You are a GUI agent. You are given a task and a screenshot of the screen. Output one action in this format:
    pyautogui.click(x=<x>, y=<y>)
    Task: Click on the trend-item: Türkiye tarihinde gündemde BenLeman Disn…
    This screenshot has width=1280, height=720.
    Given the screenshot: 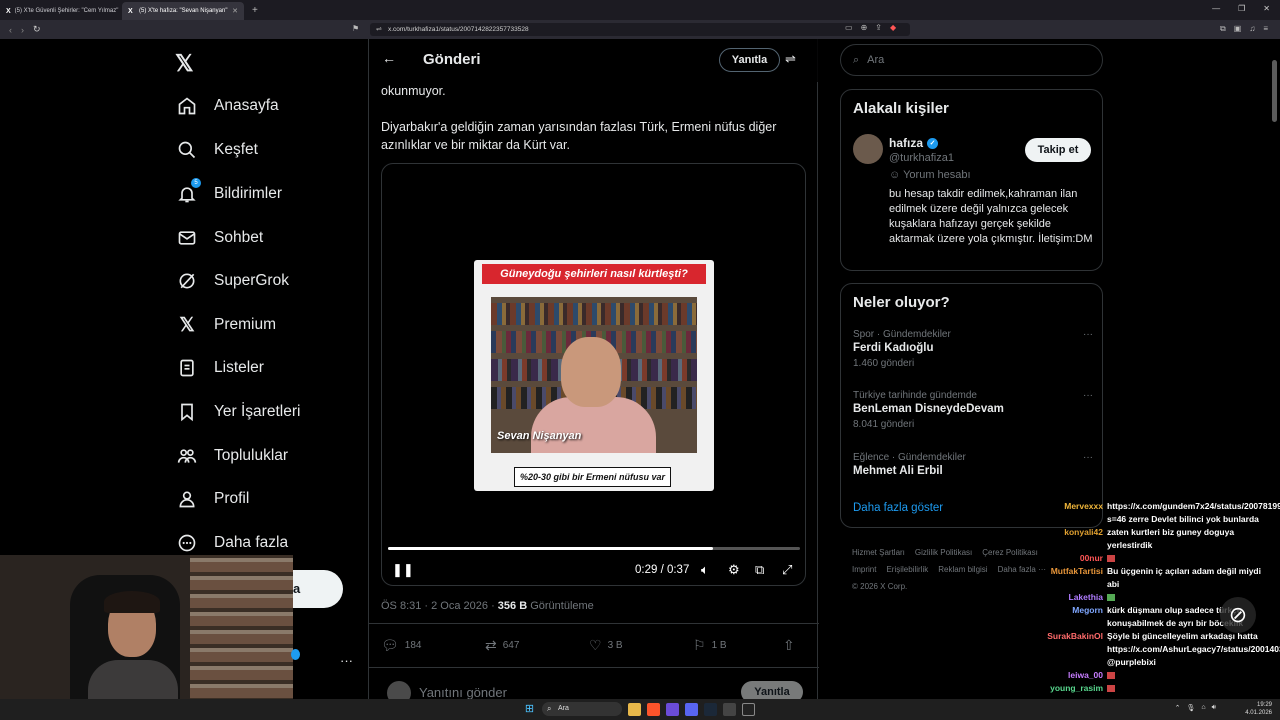 What is the action you would take?
    pyautogui.click(x=973, y=410)
    